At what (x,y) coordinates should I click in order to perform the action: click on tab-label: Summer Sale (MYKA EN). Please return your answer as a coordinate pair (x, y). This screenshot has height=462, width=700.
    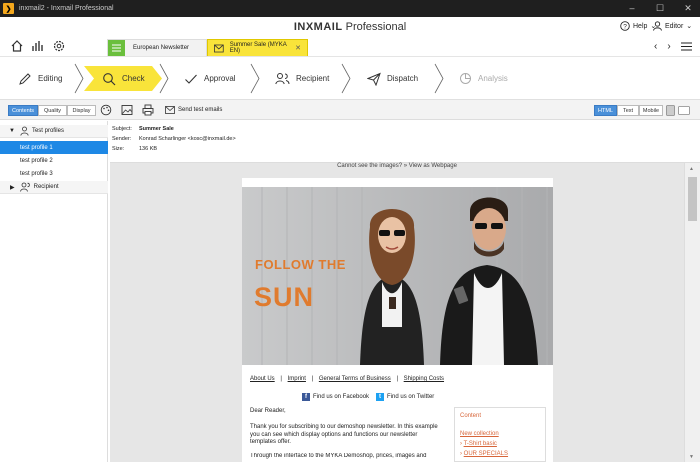
    Looking at the image, I should click on (258, 48).